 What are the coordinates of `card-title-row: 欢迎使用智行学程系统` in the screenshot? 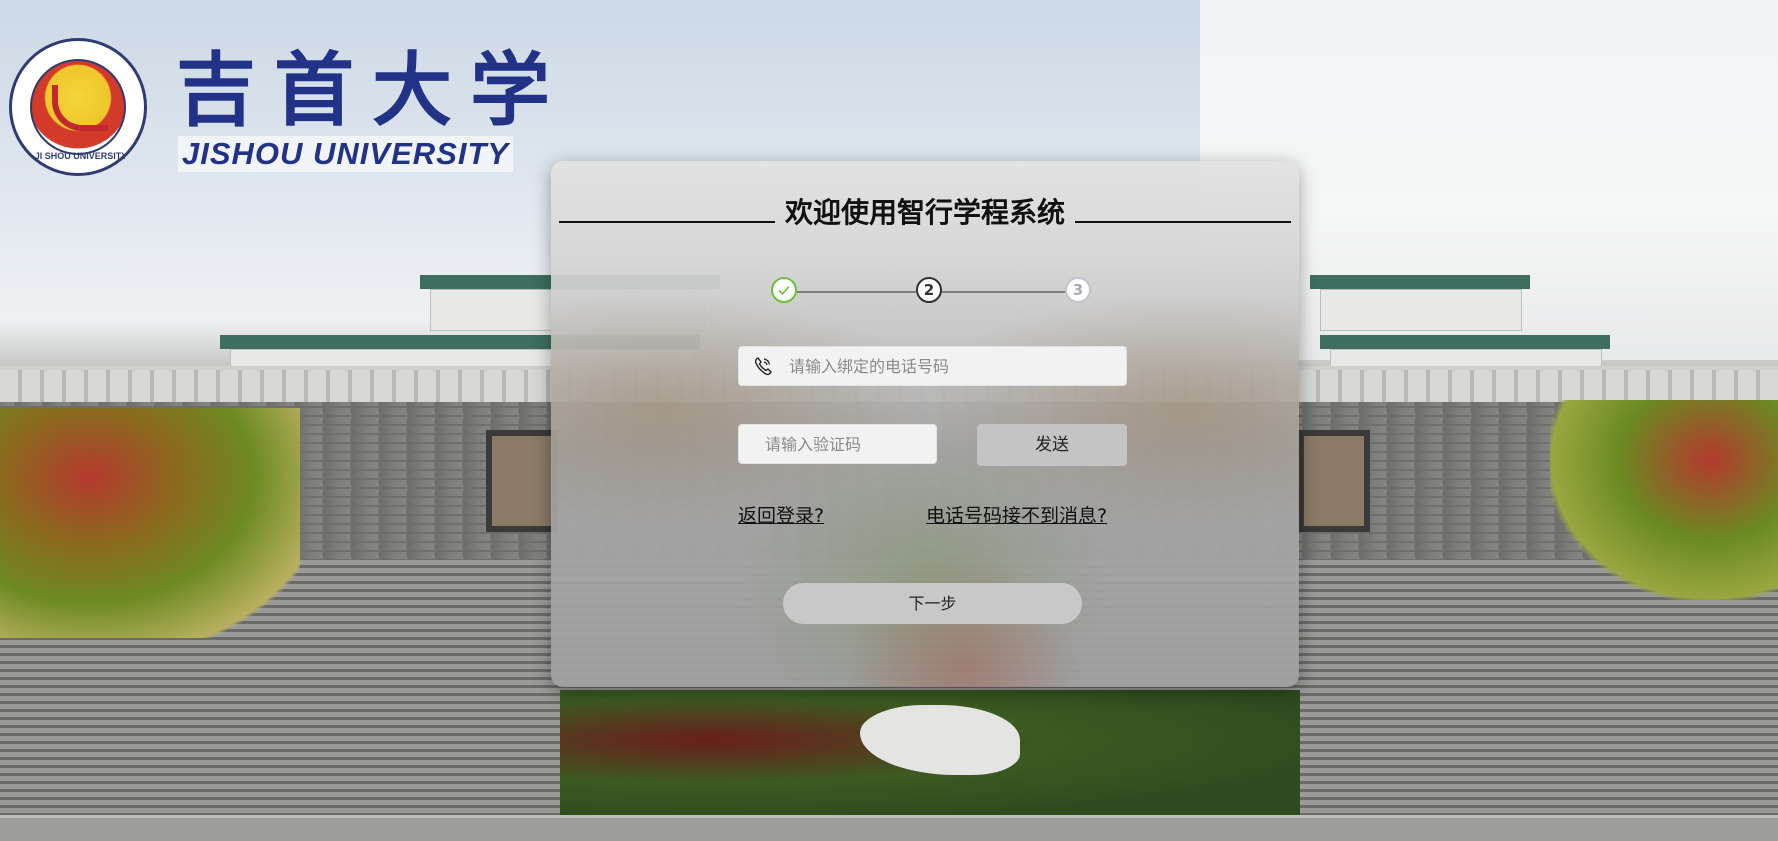 It's located at (925, 211).